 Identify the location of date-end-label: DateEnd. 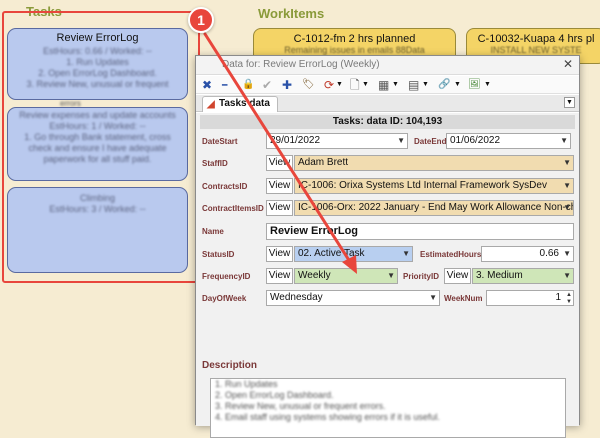
(430, 141).